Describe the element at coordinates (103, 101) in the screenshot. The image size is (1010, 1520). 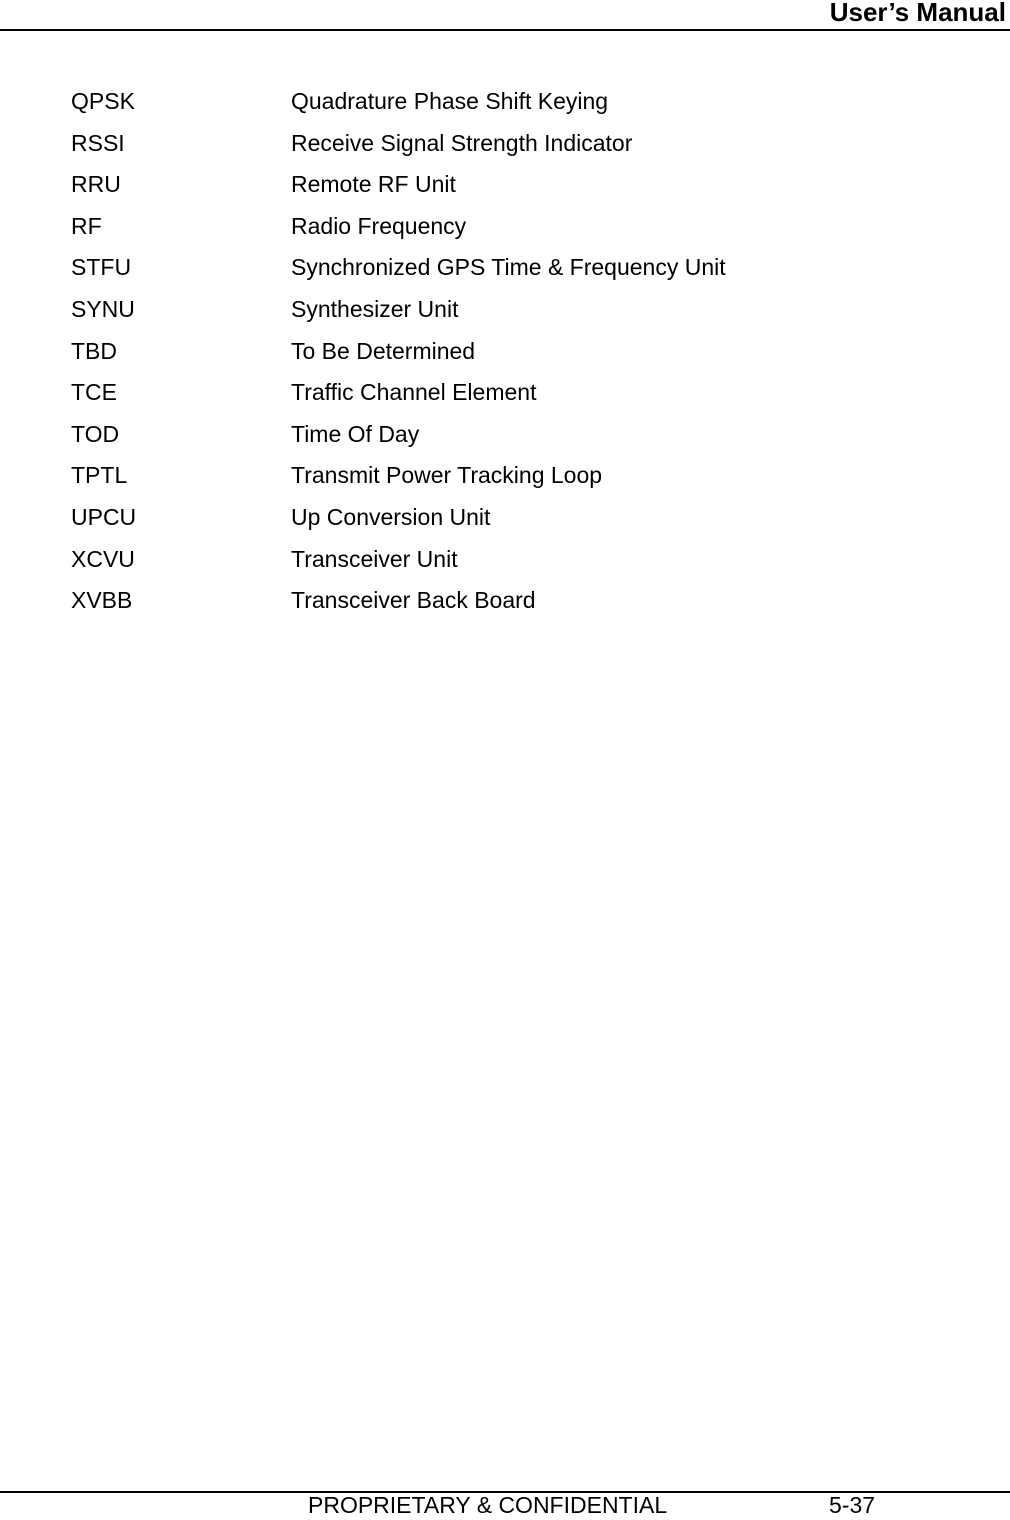
I see `glossary-abbreviation: QPSK` at that location.